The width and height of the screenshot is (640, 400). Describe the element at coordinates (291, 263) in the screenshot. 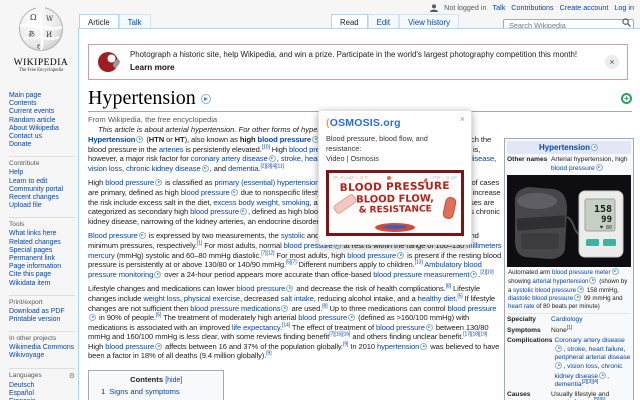

I see `reference-link: [5][7]` at that location.